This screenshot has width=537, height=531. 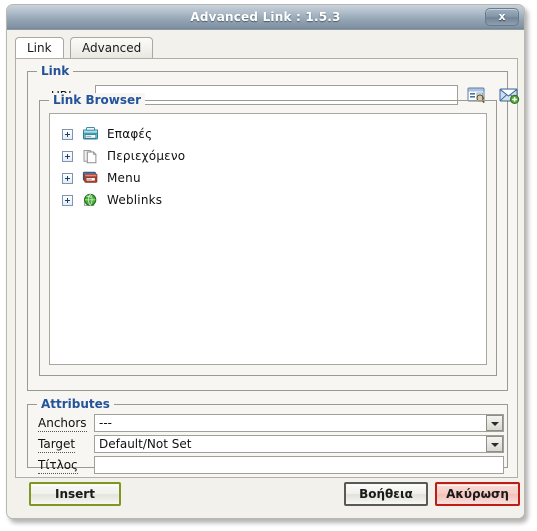 I want to click on anchors-label: Anchors, so click(x=62, y=424).